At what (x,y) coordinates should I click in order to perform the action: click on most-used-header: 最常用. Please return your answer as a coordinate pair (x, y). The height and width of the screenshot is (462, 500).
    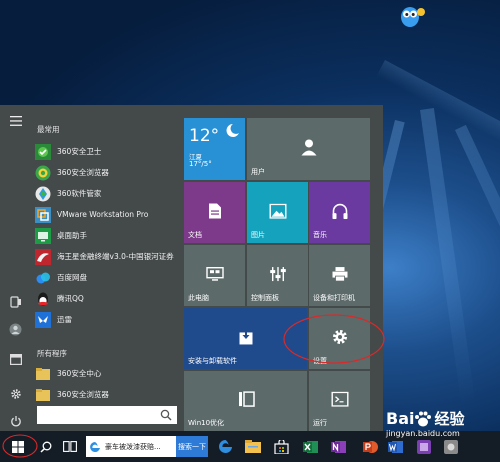
    Looking at the image, I should click on (48, 129).